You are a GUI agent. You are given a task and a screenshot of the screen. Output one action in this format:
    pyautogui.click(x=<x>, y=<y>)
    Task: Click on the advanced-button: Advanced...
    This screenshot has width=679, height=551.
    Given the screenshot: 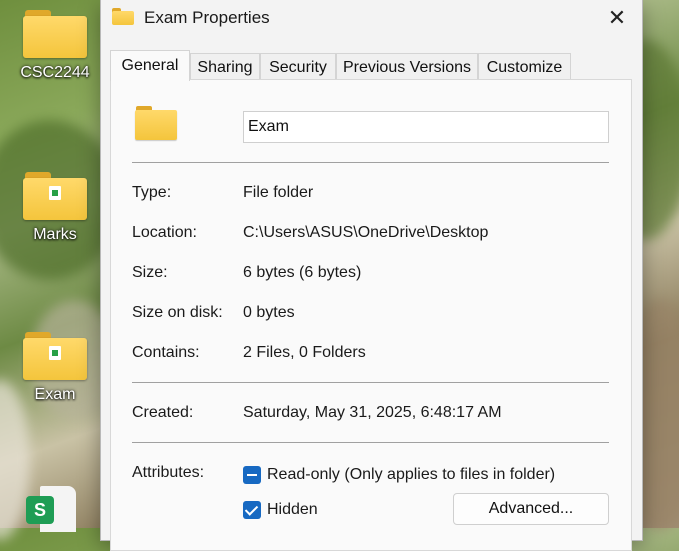 What is the action you would take?
    pyautogui.click(x=531, y=509)
    